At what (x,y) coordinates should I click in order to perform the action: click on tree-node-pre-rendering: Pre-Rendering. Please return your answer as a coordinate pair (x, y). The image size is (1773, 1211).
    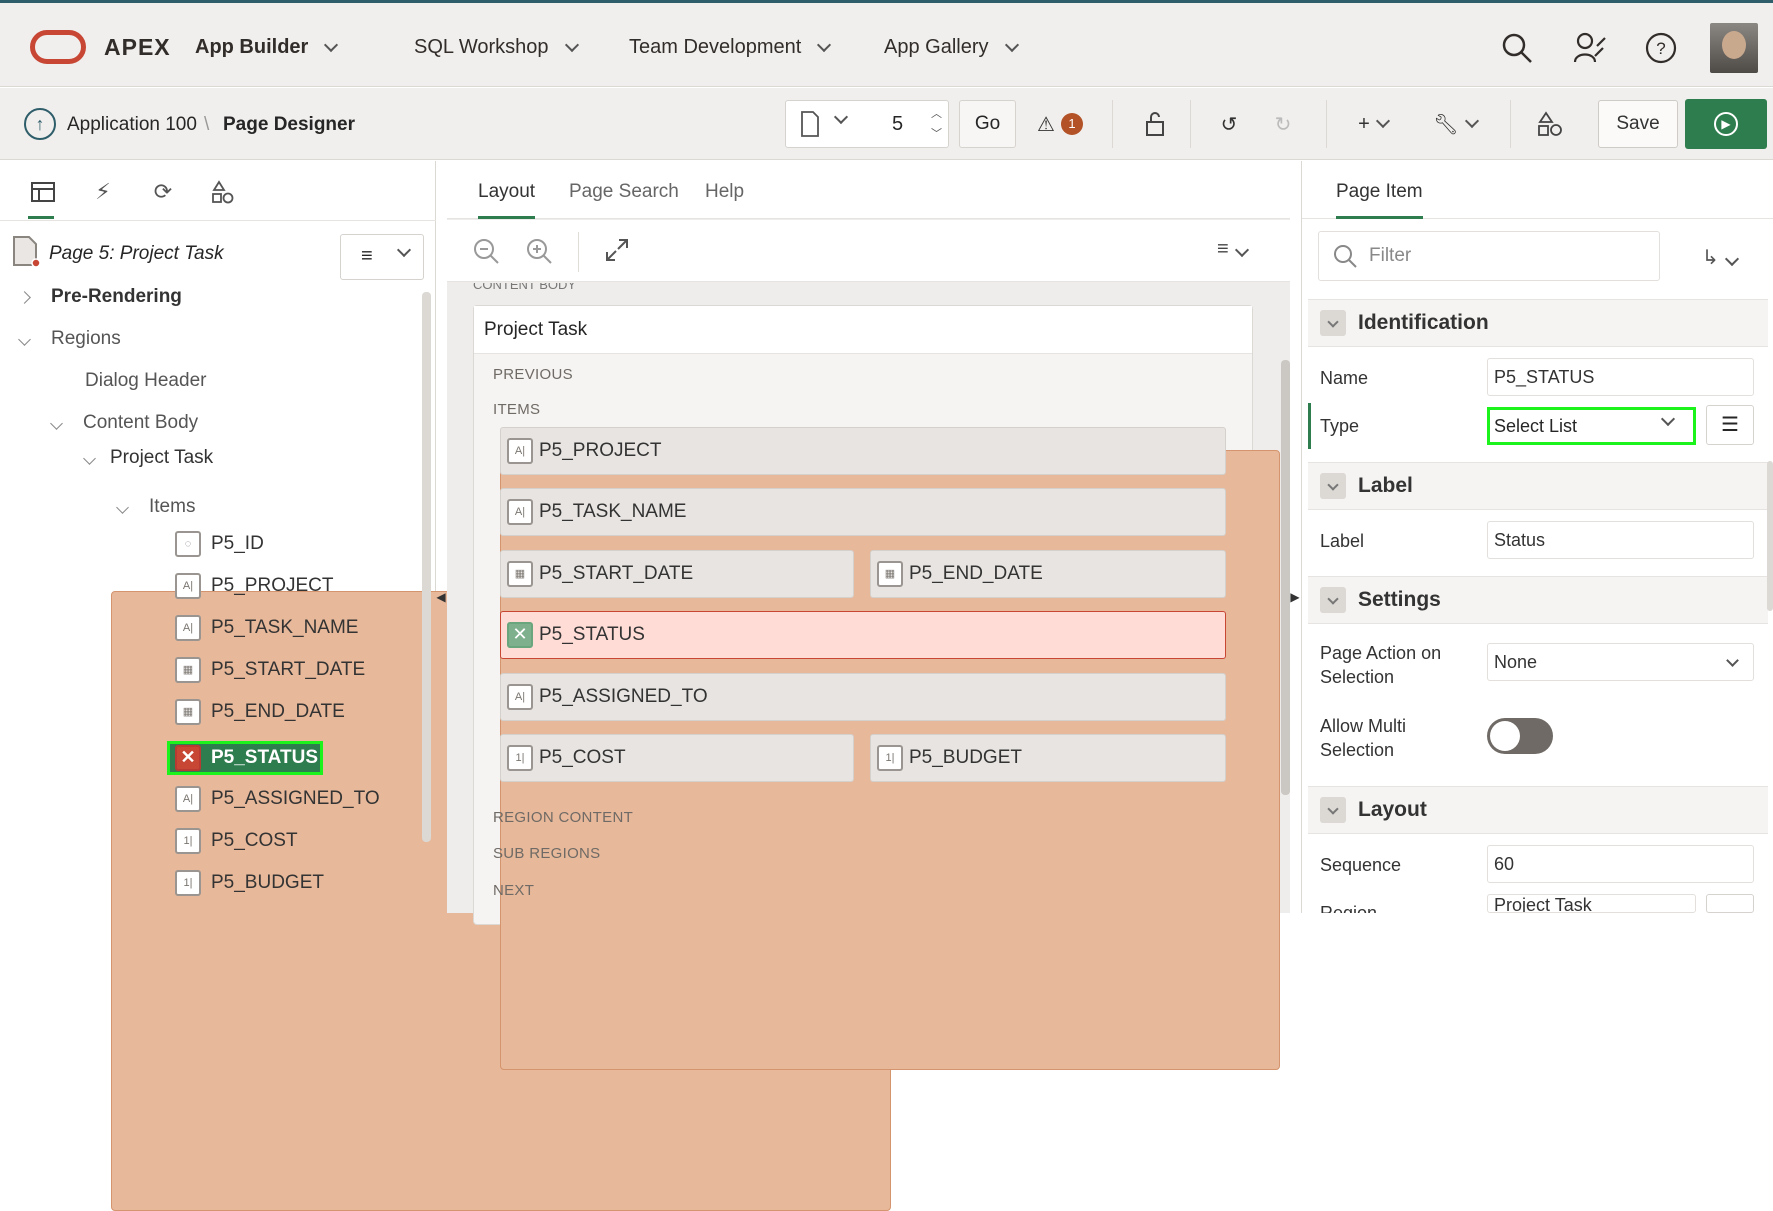
    Looking at the image, I should click on (100, 297).